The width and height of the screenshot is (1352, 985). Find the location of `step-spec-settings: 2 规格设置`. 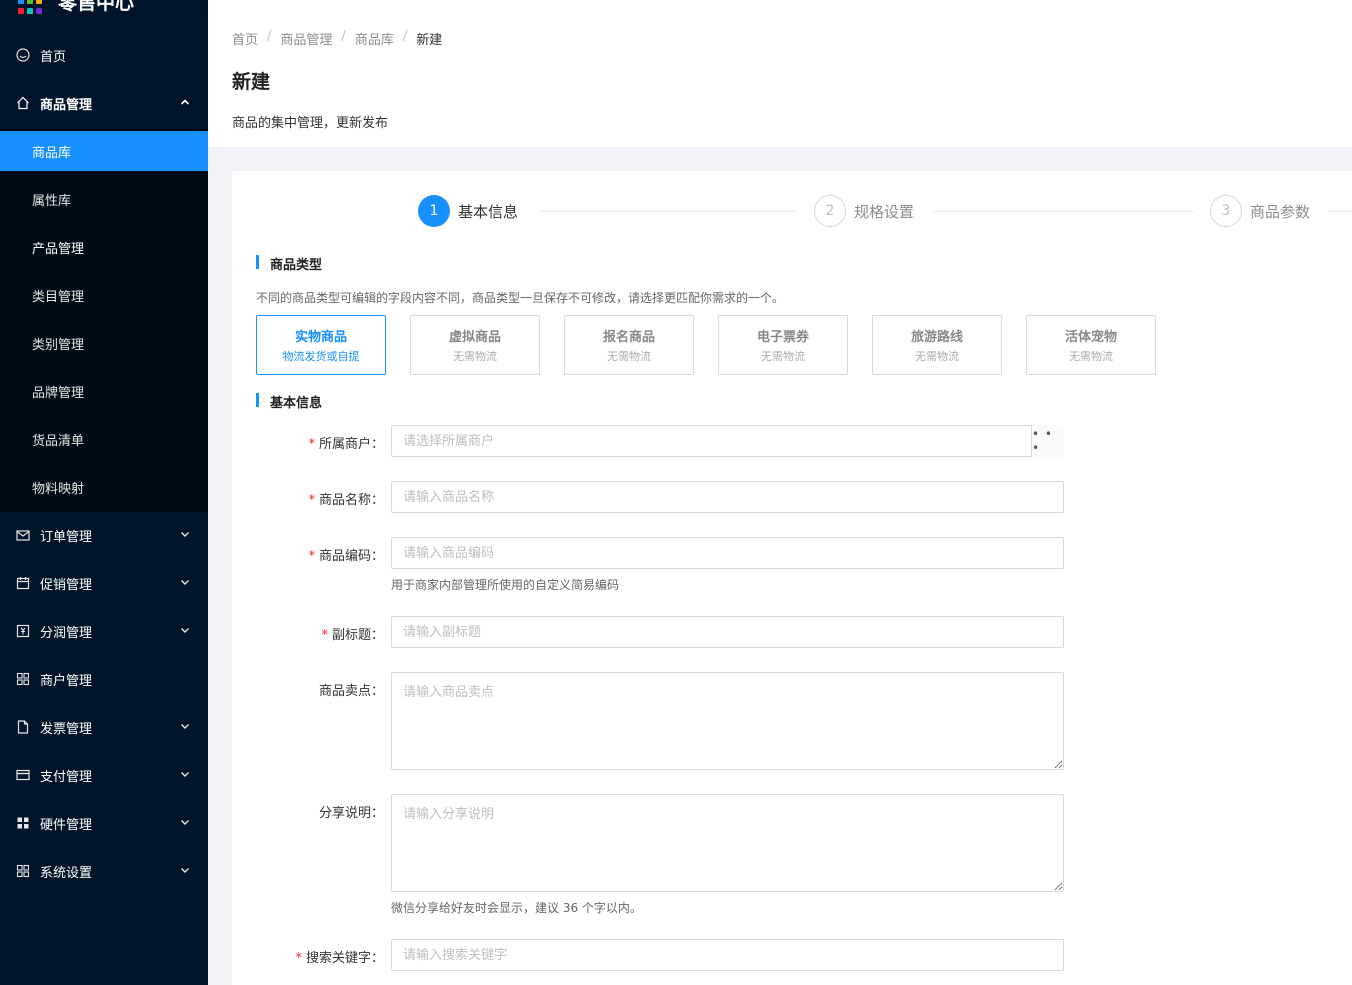

step-spec-settings: 2 规格设置 is located at coordinates (864, 211).